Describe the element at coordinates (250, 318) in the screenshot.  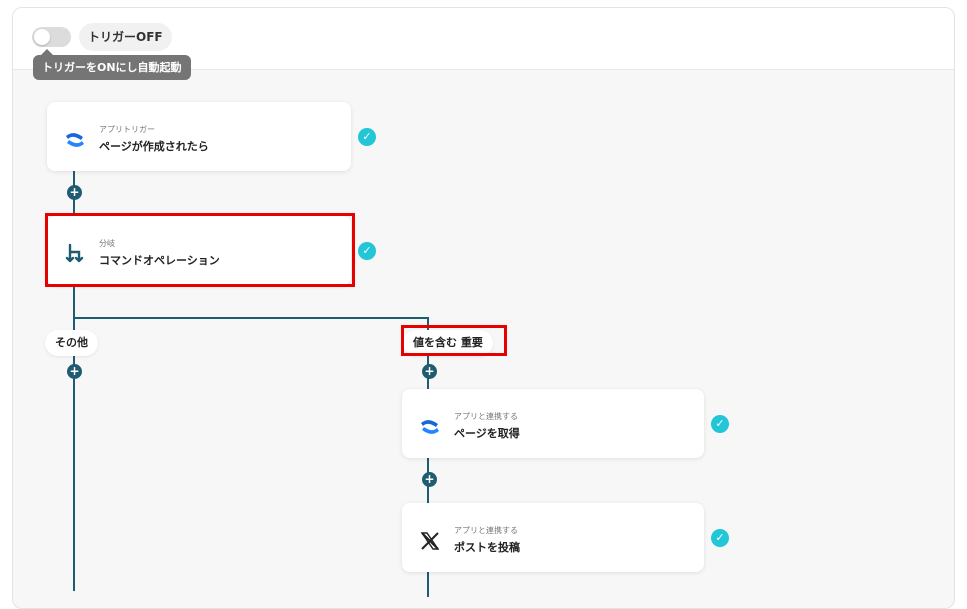
I see `connector-branch-horizontal` at that location.